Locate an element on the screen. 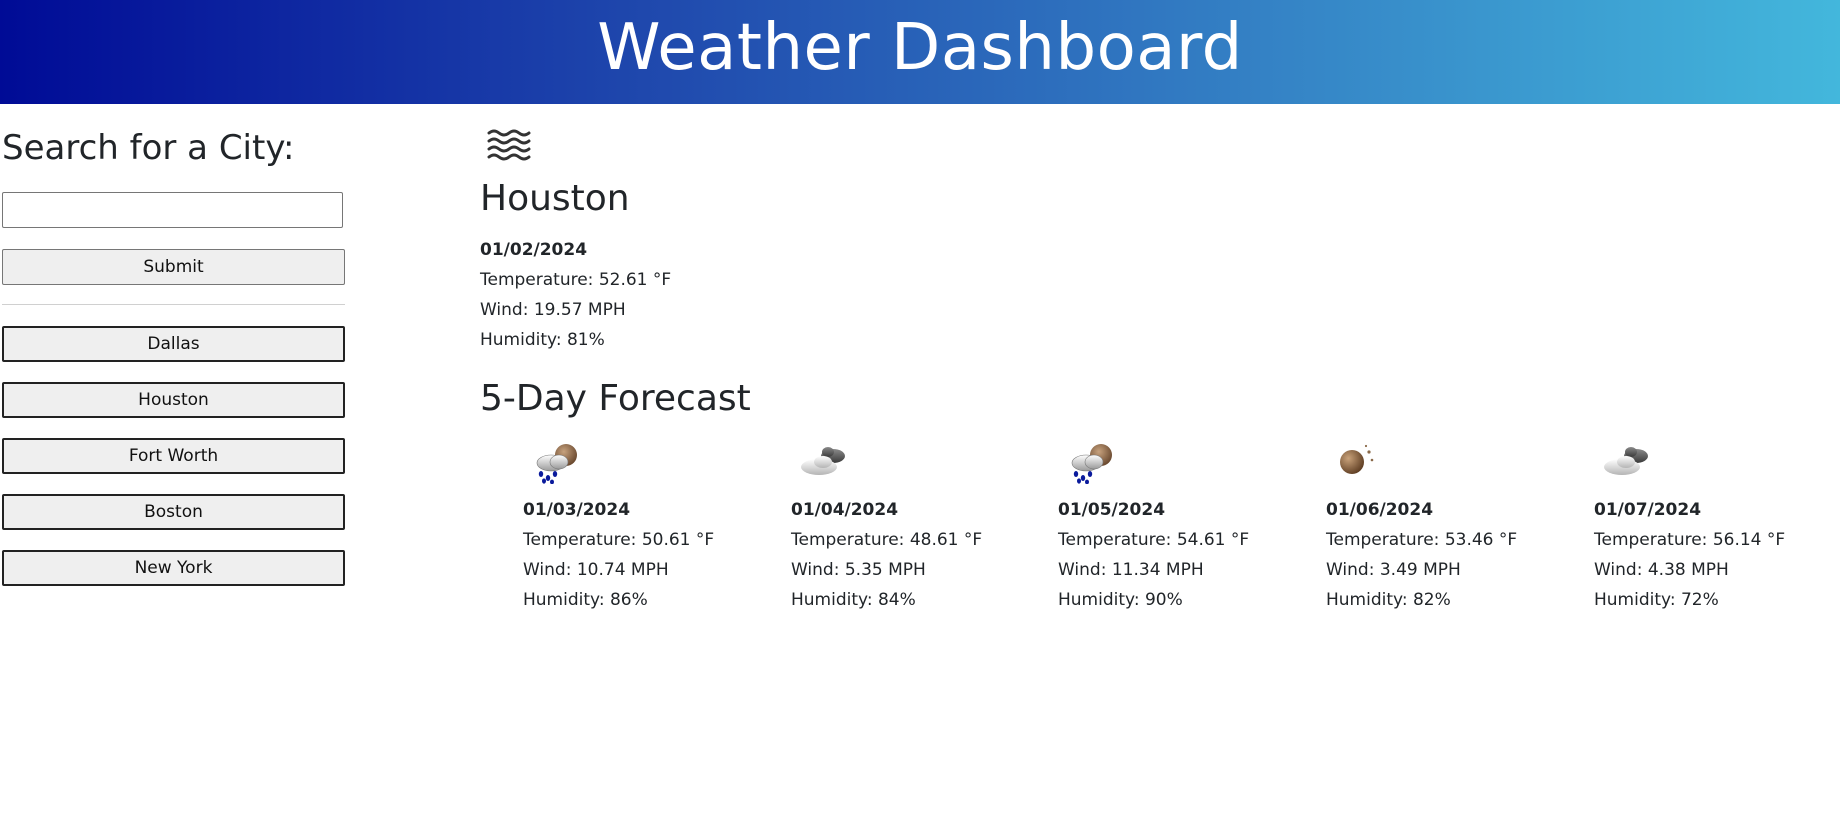 This screenshot has width=1840, height=823. mist-icon is located at coordinates (509, 145).